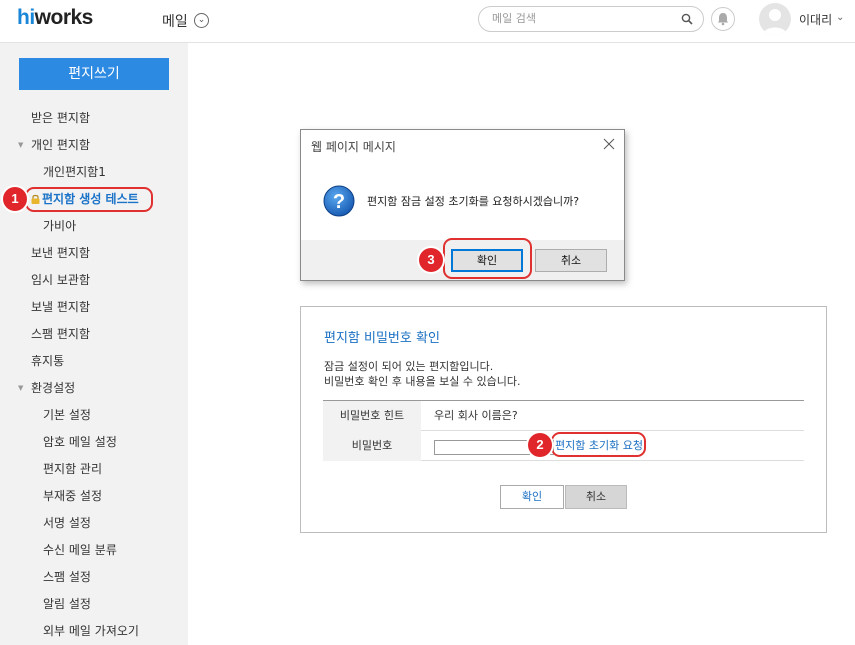 This screenshot has height=645, width=855. Describe the element at coordinates (431, 260) in the screenshot. I see `step-badge-3: 3` at that location.